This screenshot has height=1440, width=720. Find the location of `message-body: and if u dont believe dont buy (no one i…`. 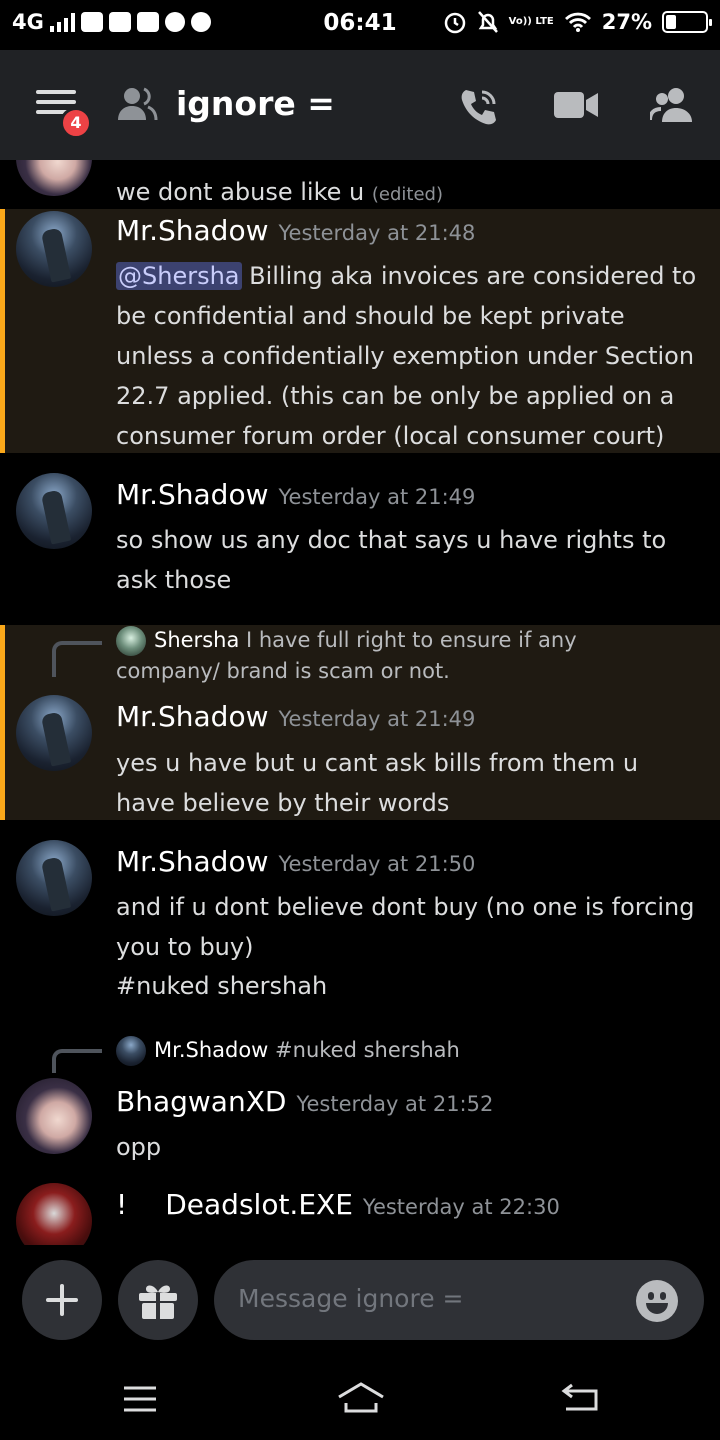

message-body: and if u dont believe dont buy (no one i… is located at coordinates (405, 927).